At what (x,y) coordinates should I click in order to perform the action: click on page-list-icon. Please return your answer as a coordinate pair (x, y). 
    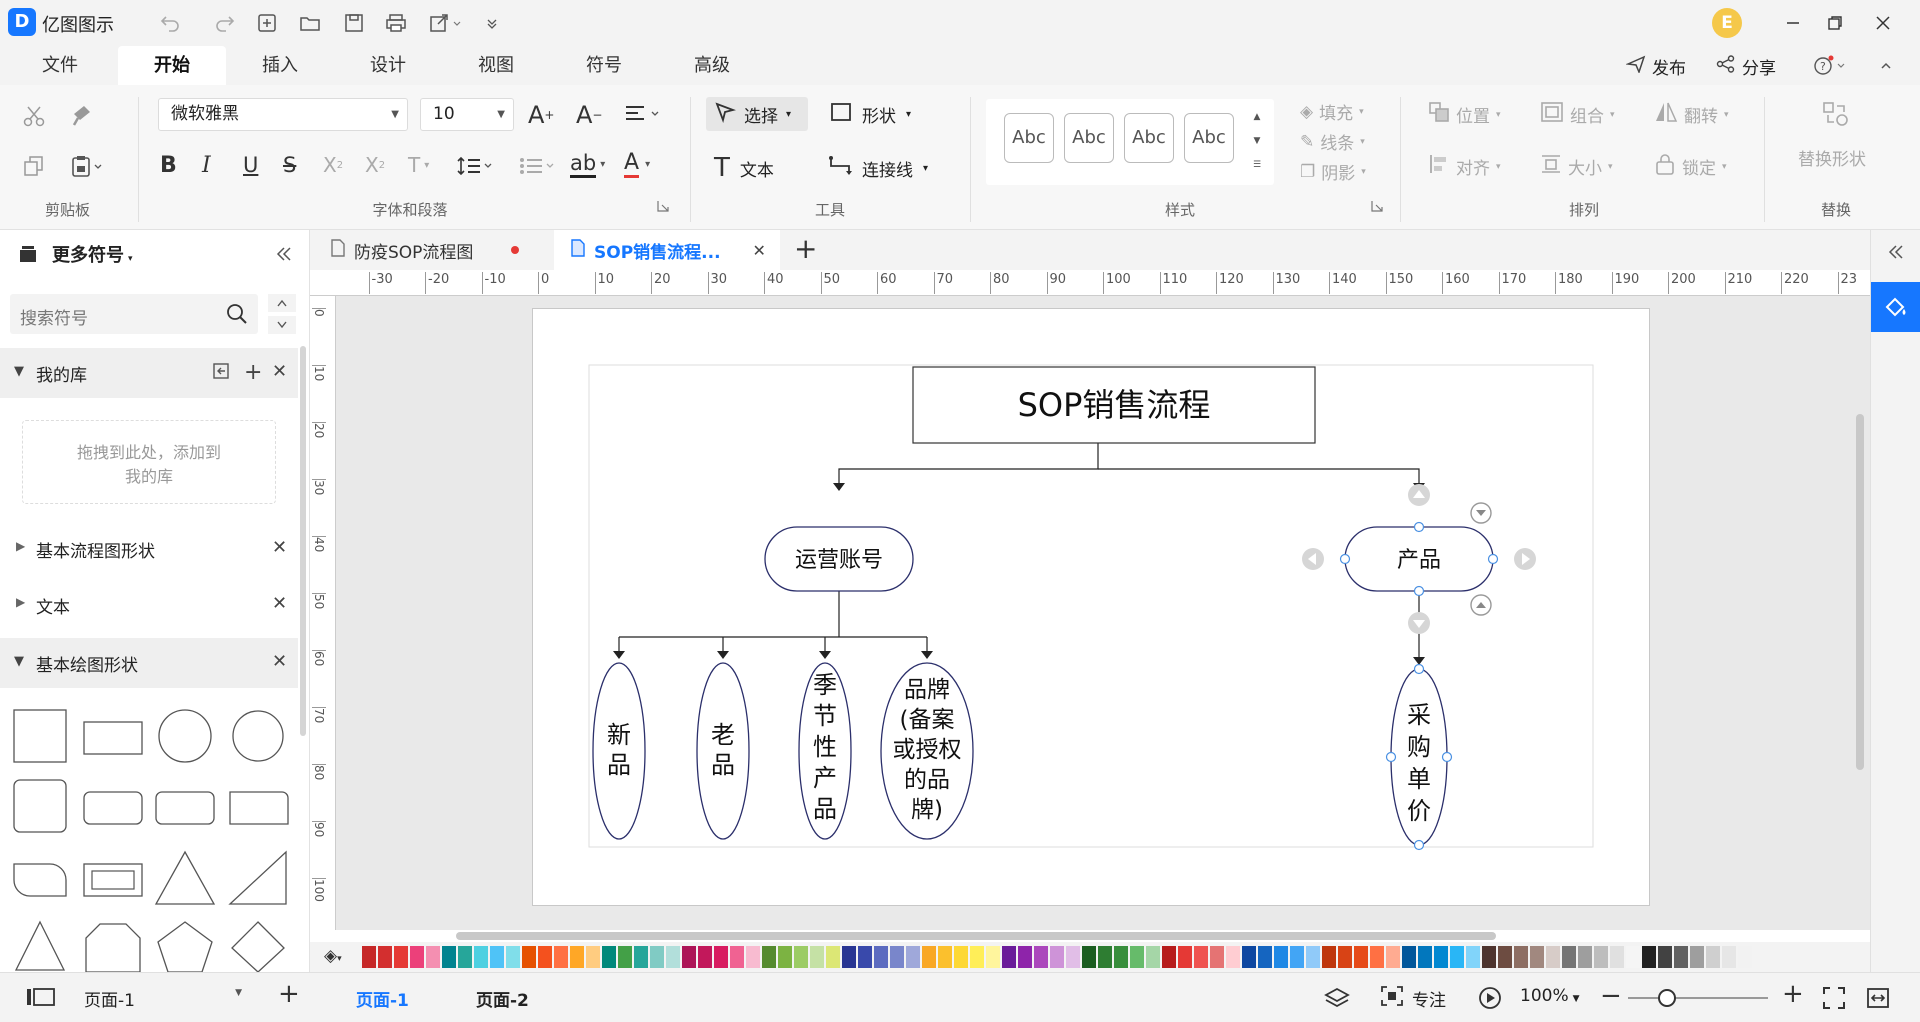
    Looking at the image, I should click on (41, 997).